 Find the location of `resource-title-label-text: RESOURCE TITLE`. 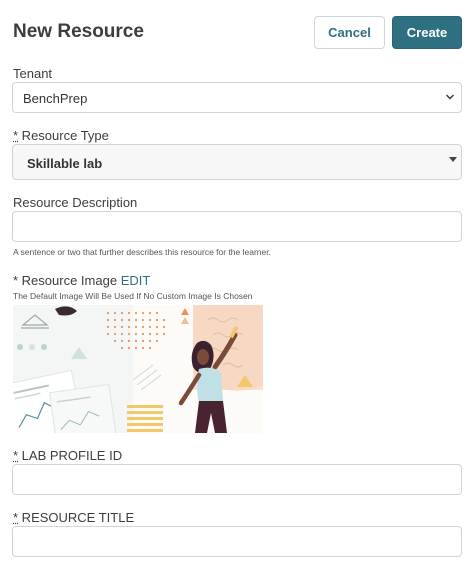

resource-title-label-text: RESOURCE TITLE is located at coordinates (76, 517).